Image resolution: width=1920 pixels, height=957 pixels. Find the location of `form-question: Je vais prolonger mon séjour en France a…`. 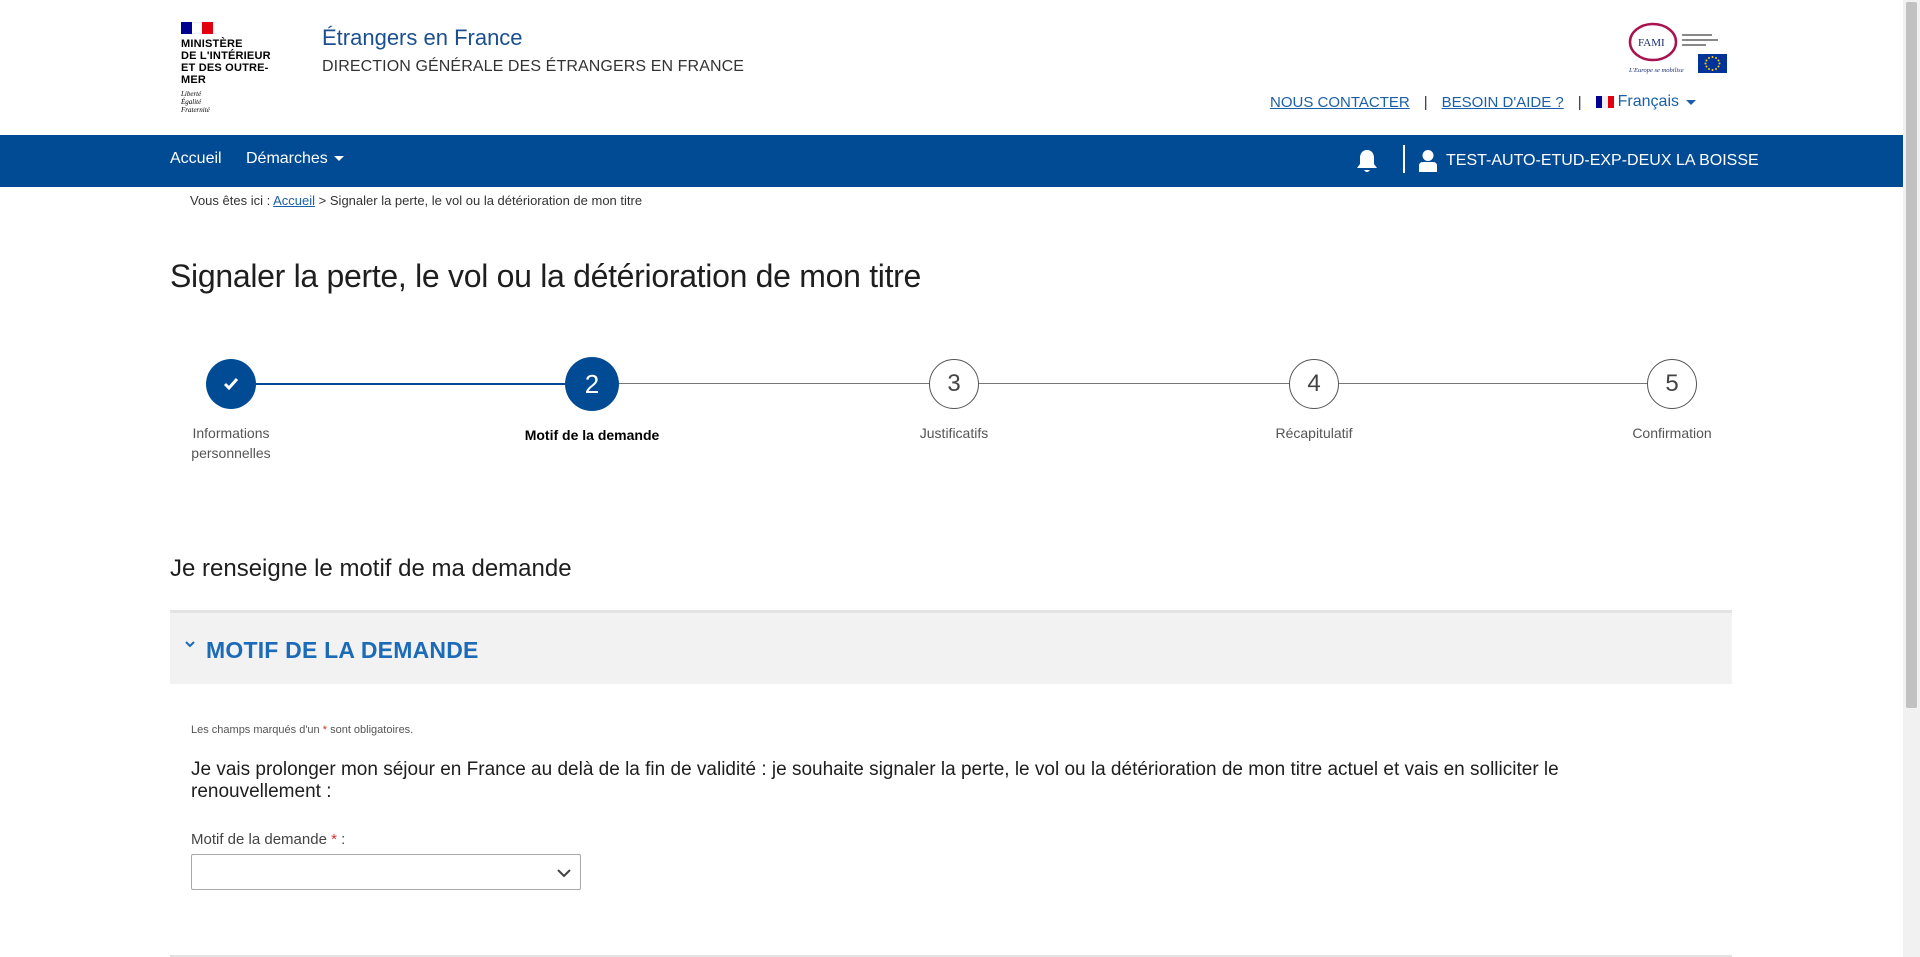

form-question: Je vais prolonger mon séjour en France a… is located at coordinates (875, 780).